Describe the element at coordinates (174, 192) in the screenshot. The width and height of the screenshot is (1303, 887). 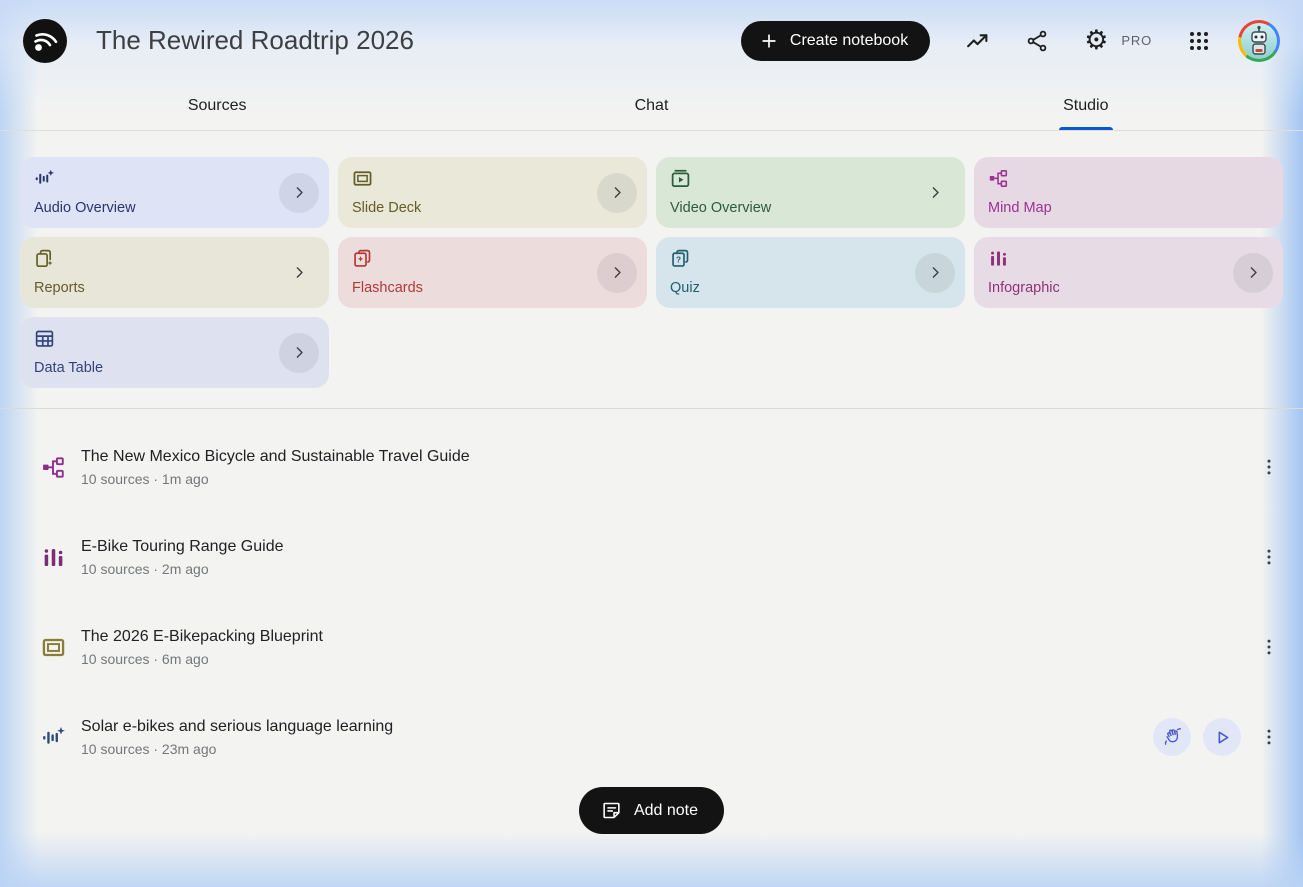
I see `studio-card-audio-overview: Audio Overview` at that location.